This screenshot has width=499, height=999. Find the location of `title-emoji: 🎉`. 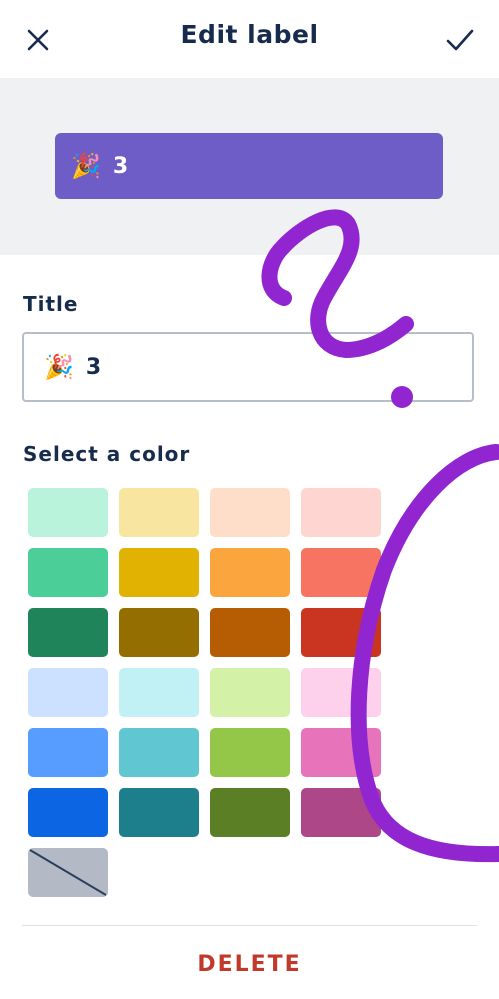

title-emoji: 🎉 is located at coordinates (59, 367).